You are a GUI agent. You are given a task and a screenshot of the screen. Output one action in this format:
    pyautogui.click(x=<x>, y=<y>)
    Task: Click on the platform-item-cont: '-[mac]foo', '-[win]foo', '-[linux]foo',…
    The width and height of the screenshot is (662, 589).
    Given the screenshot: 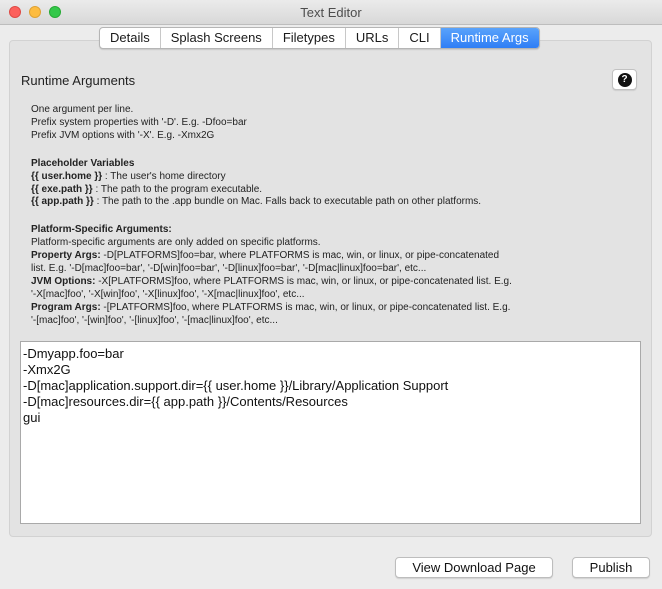 What is the action you would take?
    pyautogui.click(x=154, y=320)
    